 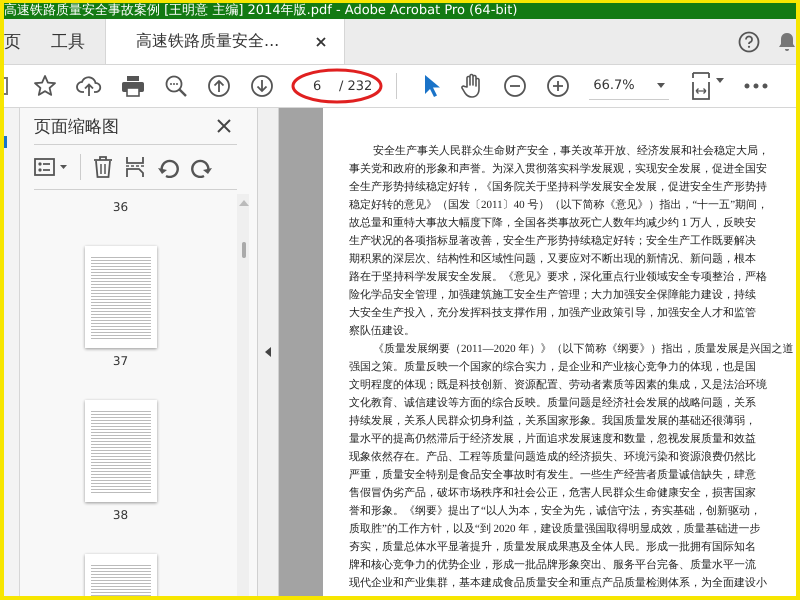 What do you see at coordinates (120, 361) in the screenshot?
I see `page-number: 37` at bounding box center [120, 361].